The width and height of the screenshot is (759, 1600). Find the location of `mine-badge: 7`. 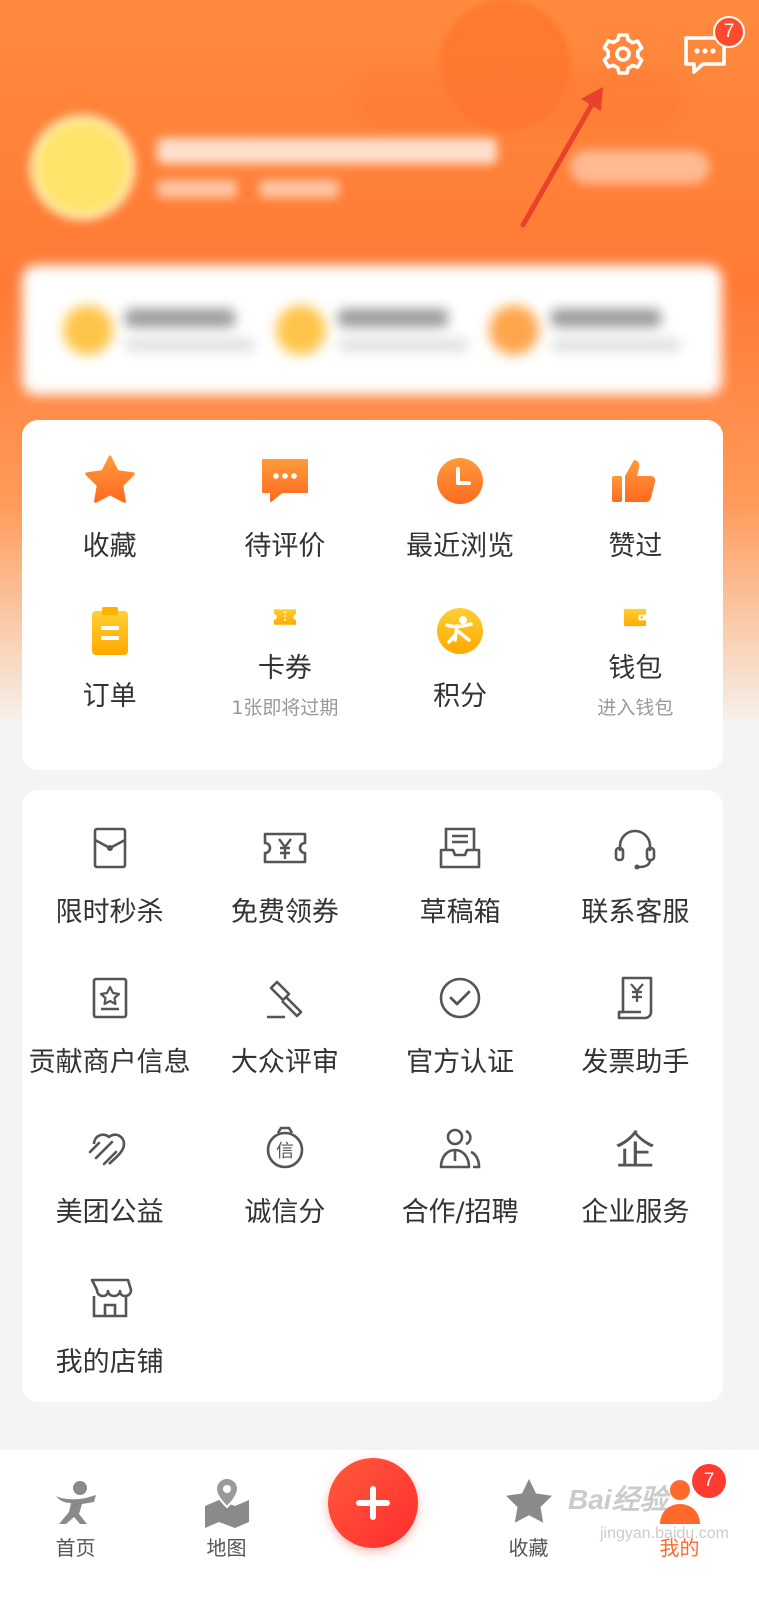

mine-badge: 7 is located at coordinates (709, 1481).